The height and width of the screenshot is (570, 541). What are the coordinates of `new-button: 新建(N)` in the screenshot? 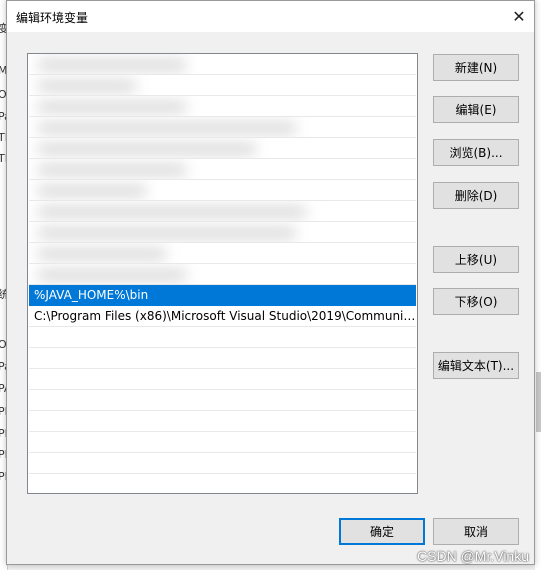 It's located at (476, 67).